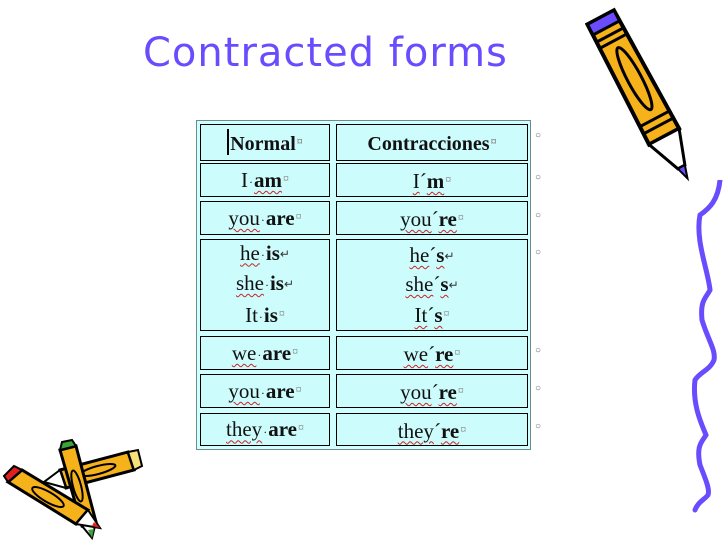 The height and width of the screenshot is (546, 728). I want to click on table-cell-normal: you·are¤, so click(265, 218).